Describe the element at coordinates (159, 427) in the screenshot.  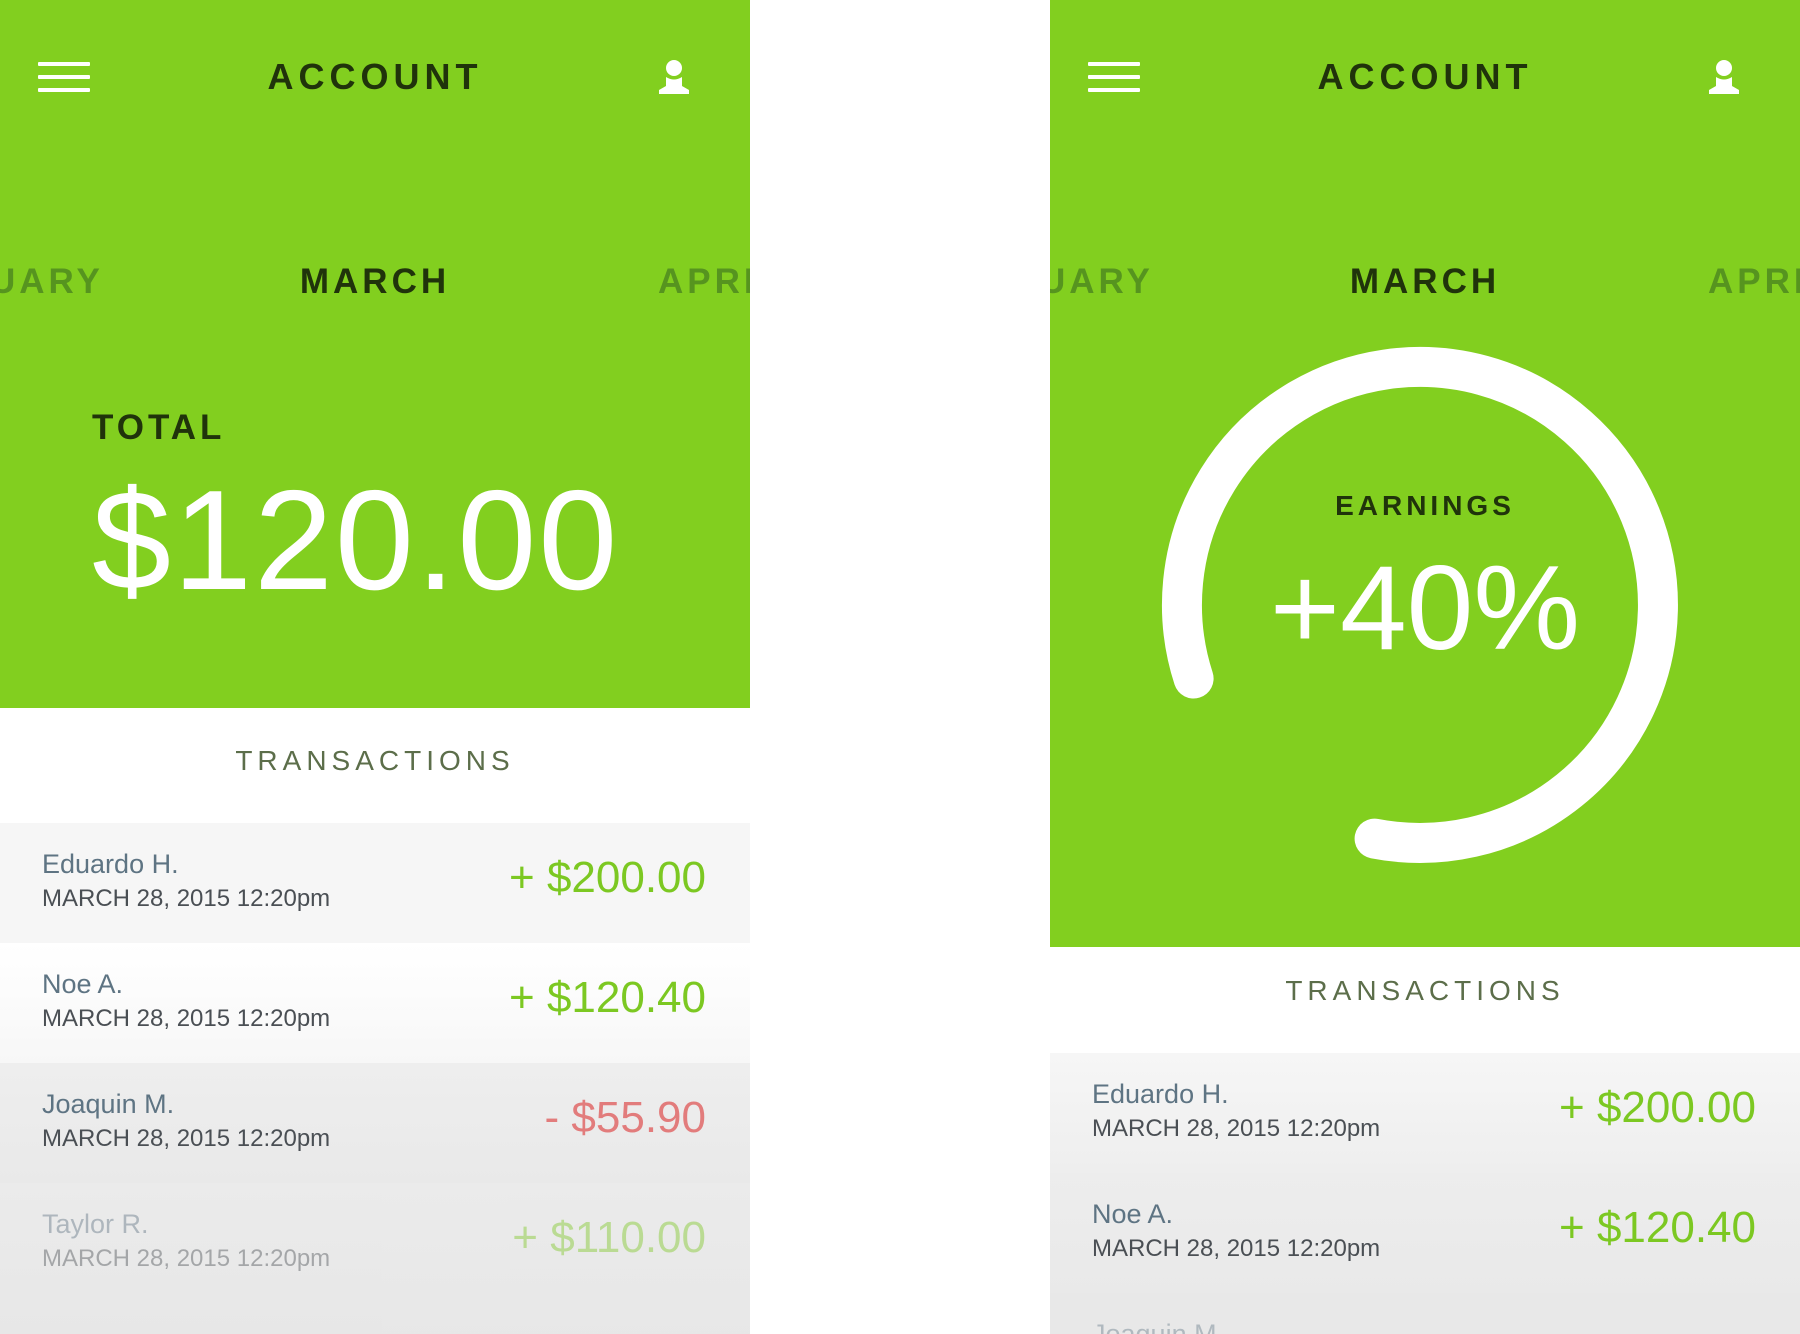
I see `total-label: TOTAL` at that location.